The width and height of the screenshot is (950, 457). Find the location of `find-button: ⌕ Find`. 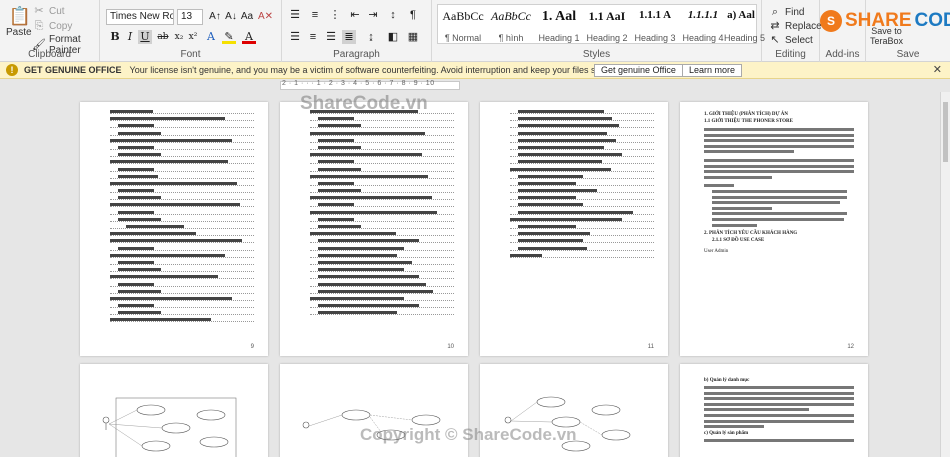

find-button: ⌕ Find is located at coordinates (786, 12).